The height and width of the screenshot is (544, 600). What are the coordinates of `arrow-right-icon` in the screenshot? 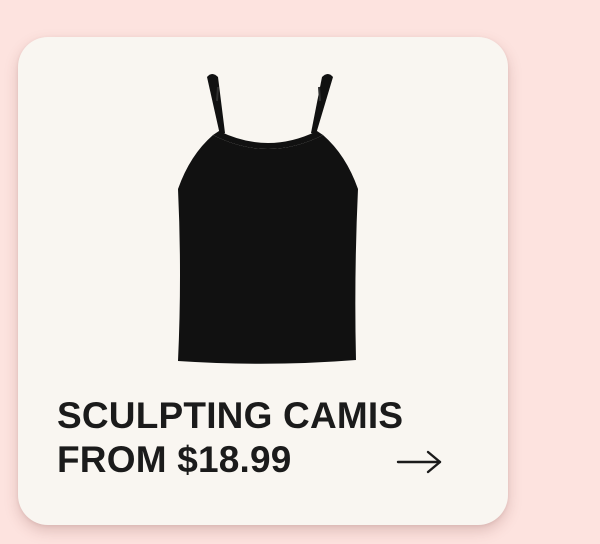 It's located at (420, 462).